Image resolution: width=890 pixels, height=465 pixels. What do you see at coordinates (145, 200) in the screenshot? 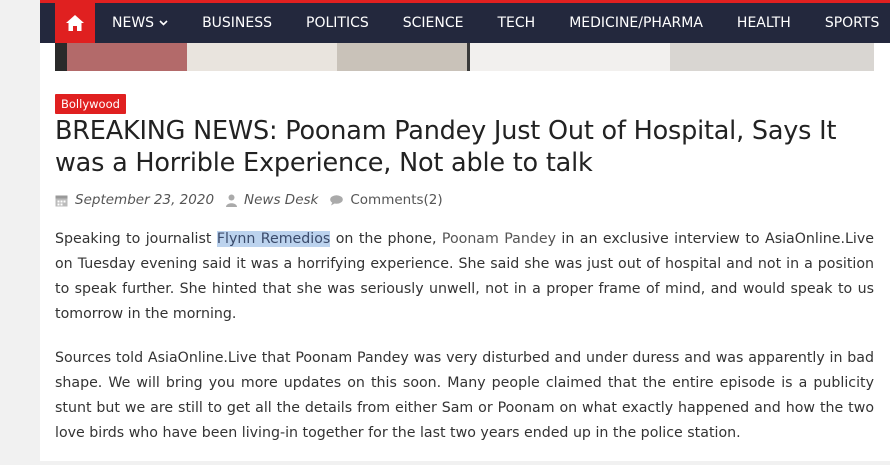
I see `post-date: September 23, 2020` at bounding box center [145, 200].